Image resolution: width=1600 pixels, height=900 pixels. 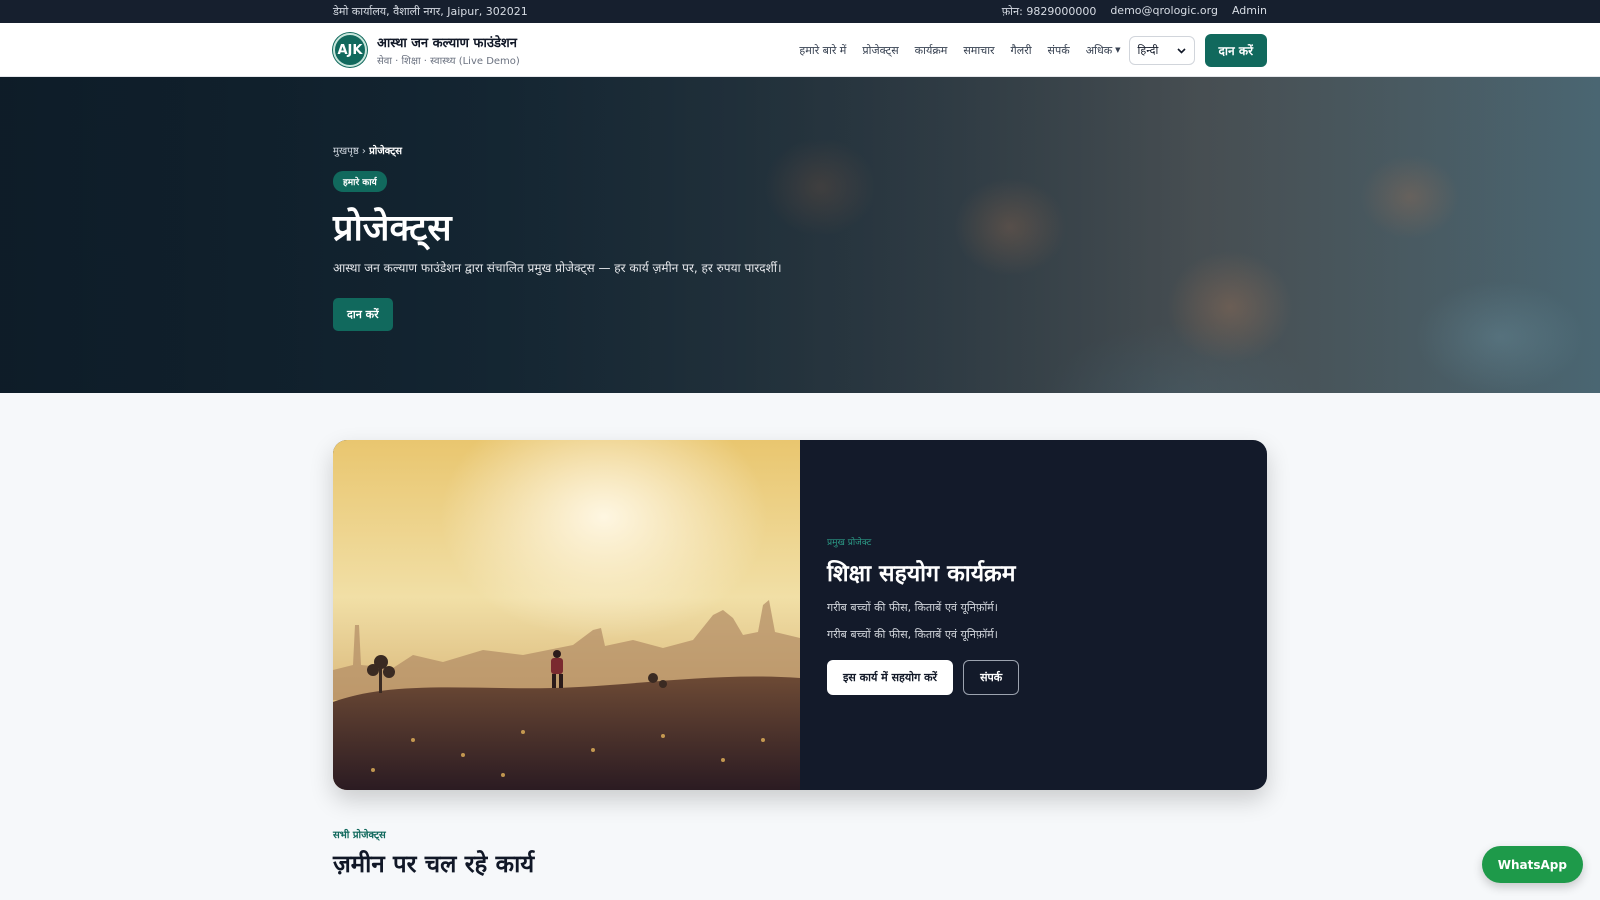 What do you see at coordinates (1161, 50) in the screenshot?
I see `language-select: हिन्दी` at bounding box center [1161, 50].